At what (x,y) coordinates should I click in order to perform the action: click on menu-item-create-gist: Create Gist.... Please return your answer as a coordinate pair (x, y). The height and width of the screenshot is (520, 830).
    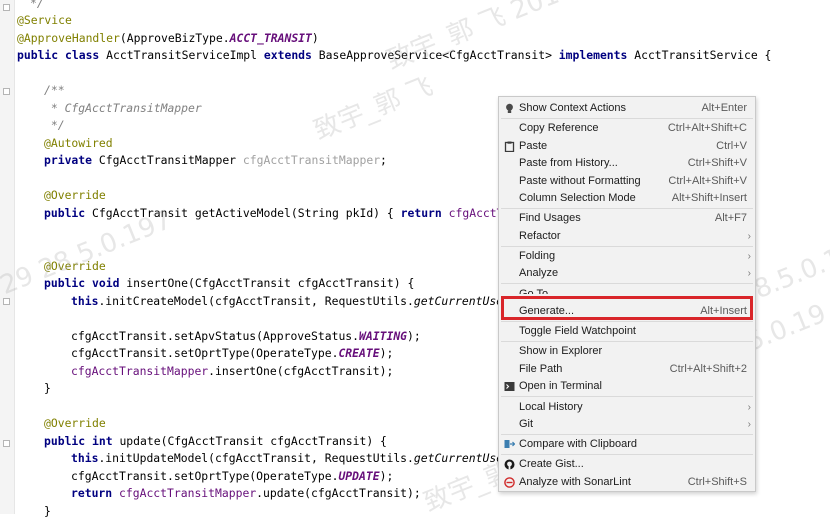
    Looking at the image, I should click on (627, 464).